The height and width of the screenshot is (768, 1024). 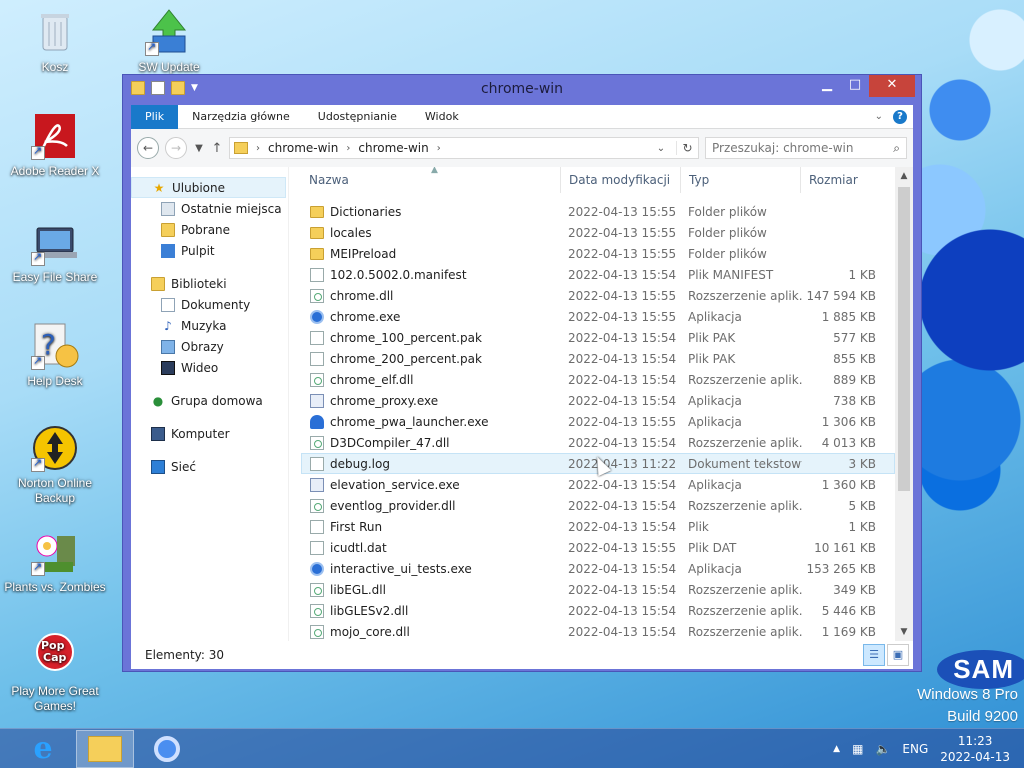 I want to click on title-bar: ▼ chrome-win ▁ □ ✕, so click(x=522, y=90).